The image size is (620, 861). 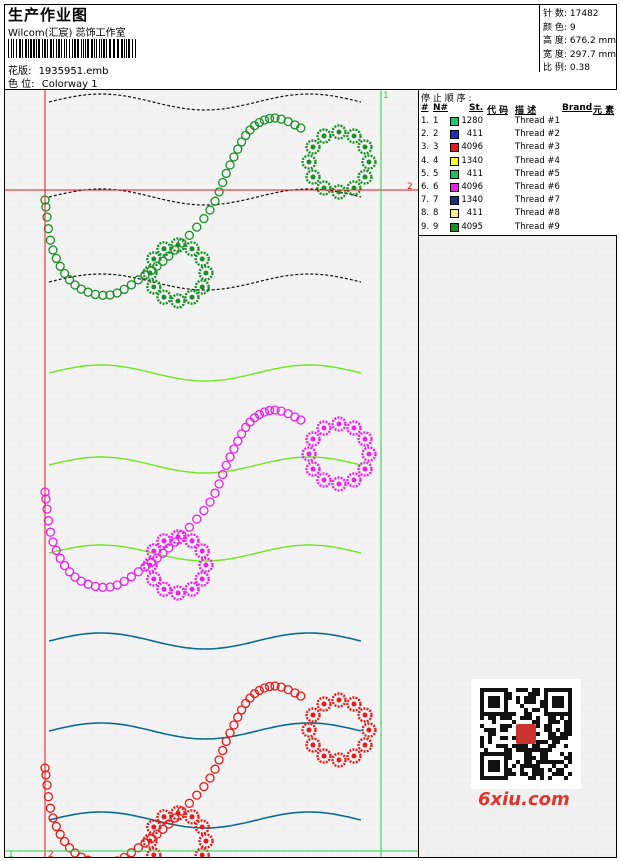 What do you see at coordinates (386, 96) in the screenshot?
I see `marker-label: 1` at bounding box center [386, 96].